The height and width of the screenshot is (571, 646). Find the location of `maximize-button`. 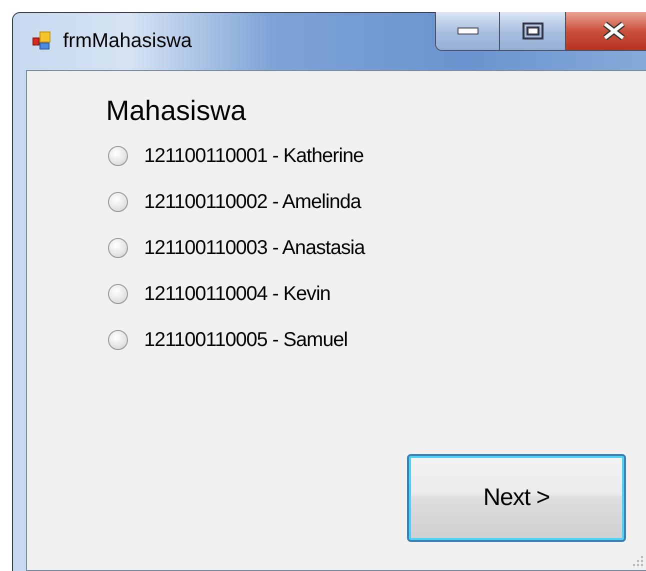

maximize-button is located at coordinates (533, 31).